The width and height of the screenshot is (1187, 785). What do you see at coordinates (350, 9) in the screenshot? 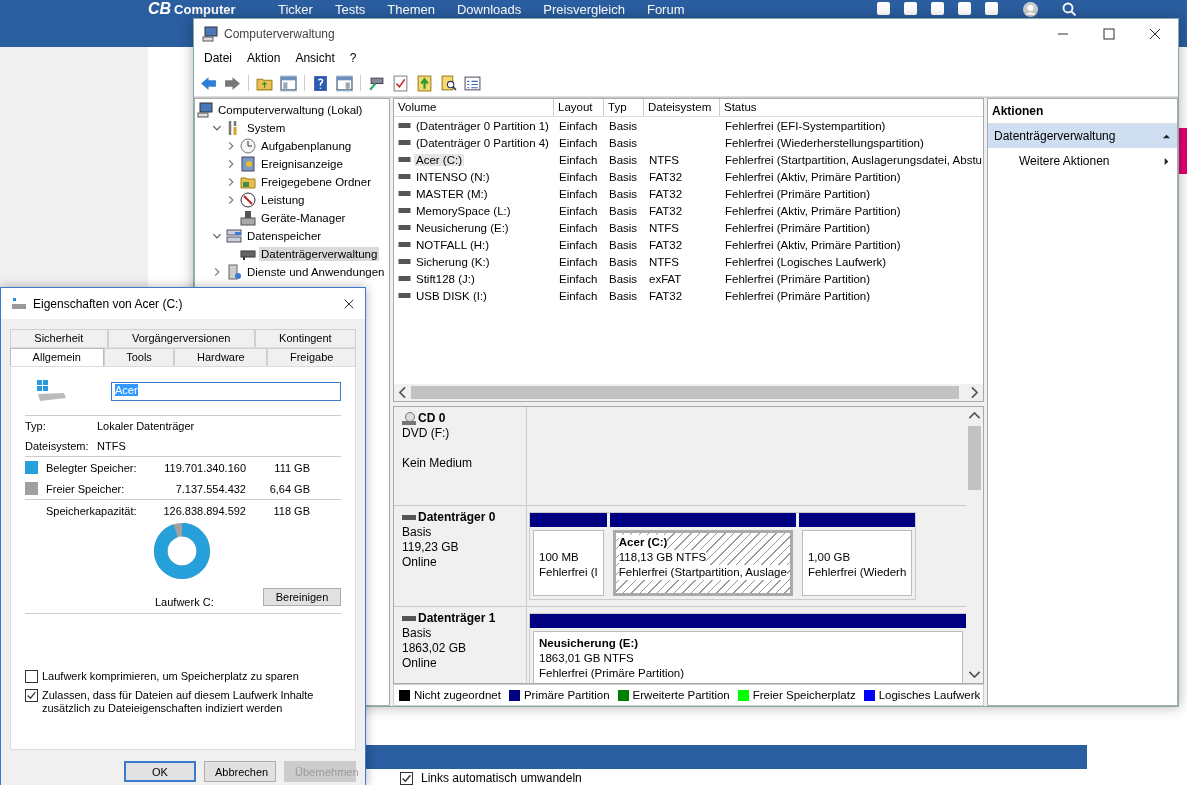
I see `nav-link: Tests` at bounding box center [350, 9].